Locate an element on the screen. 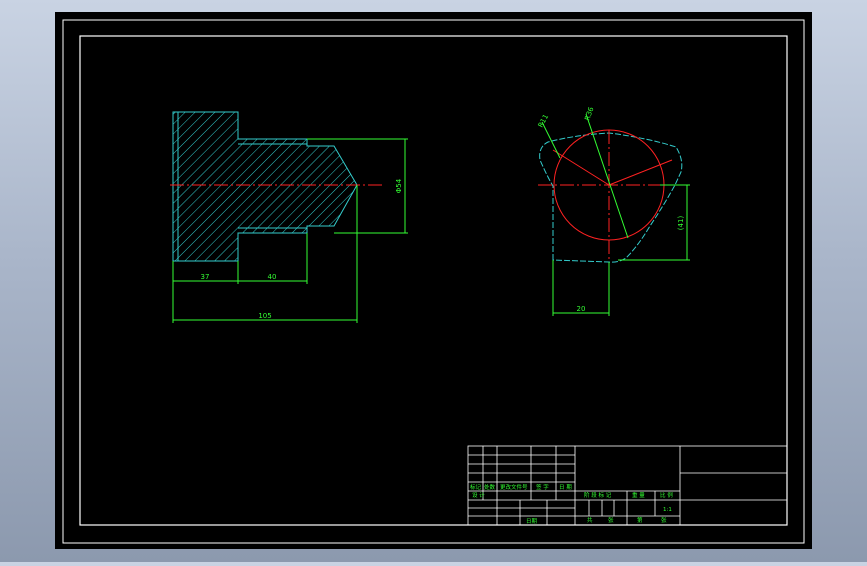 This screenshot has width=867, height=566. weight-label: 重 量 is located at coordinates (638, 495).